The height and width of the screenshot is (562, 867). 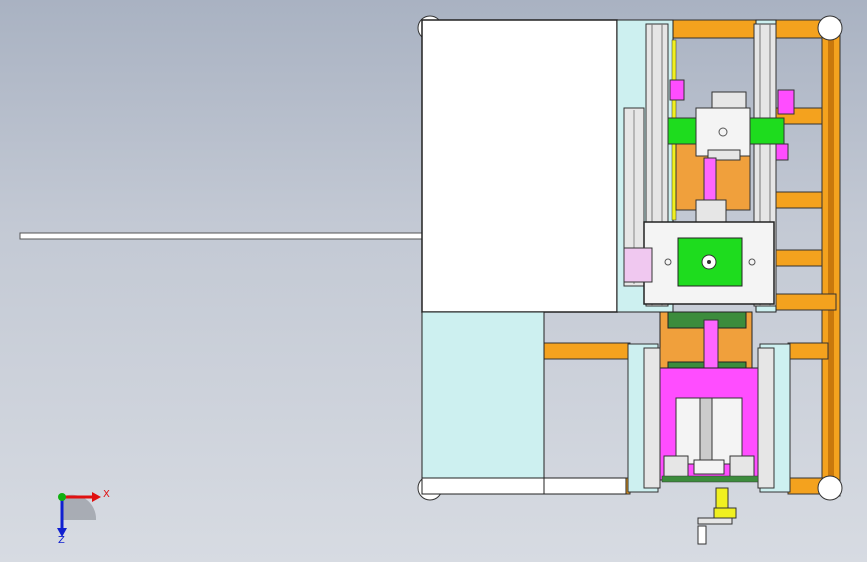 What do you see at coordinates (83, 517) in the screenshot?
I see `coordinate-triad: X Z` at bounding box center [83, 517].